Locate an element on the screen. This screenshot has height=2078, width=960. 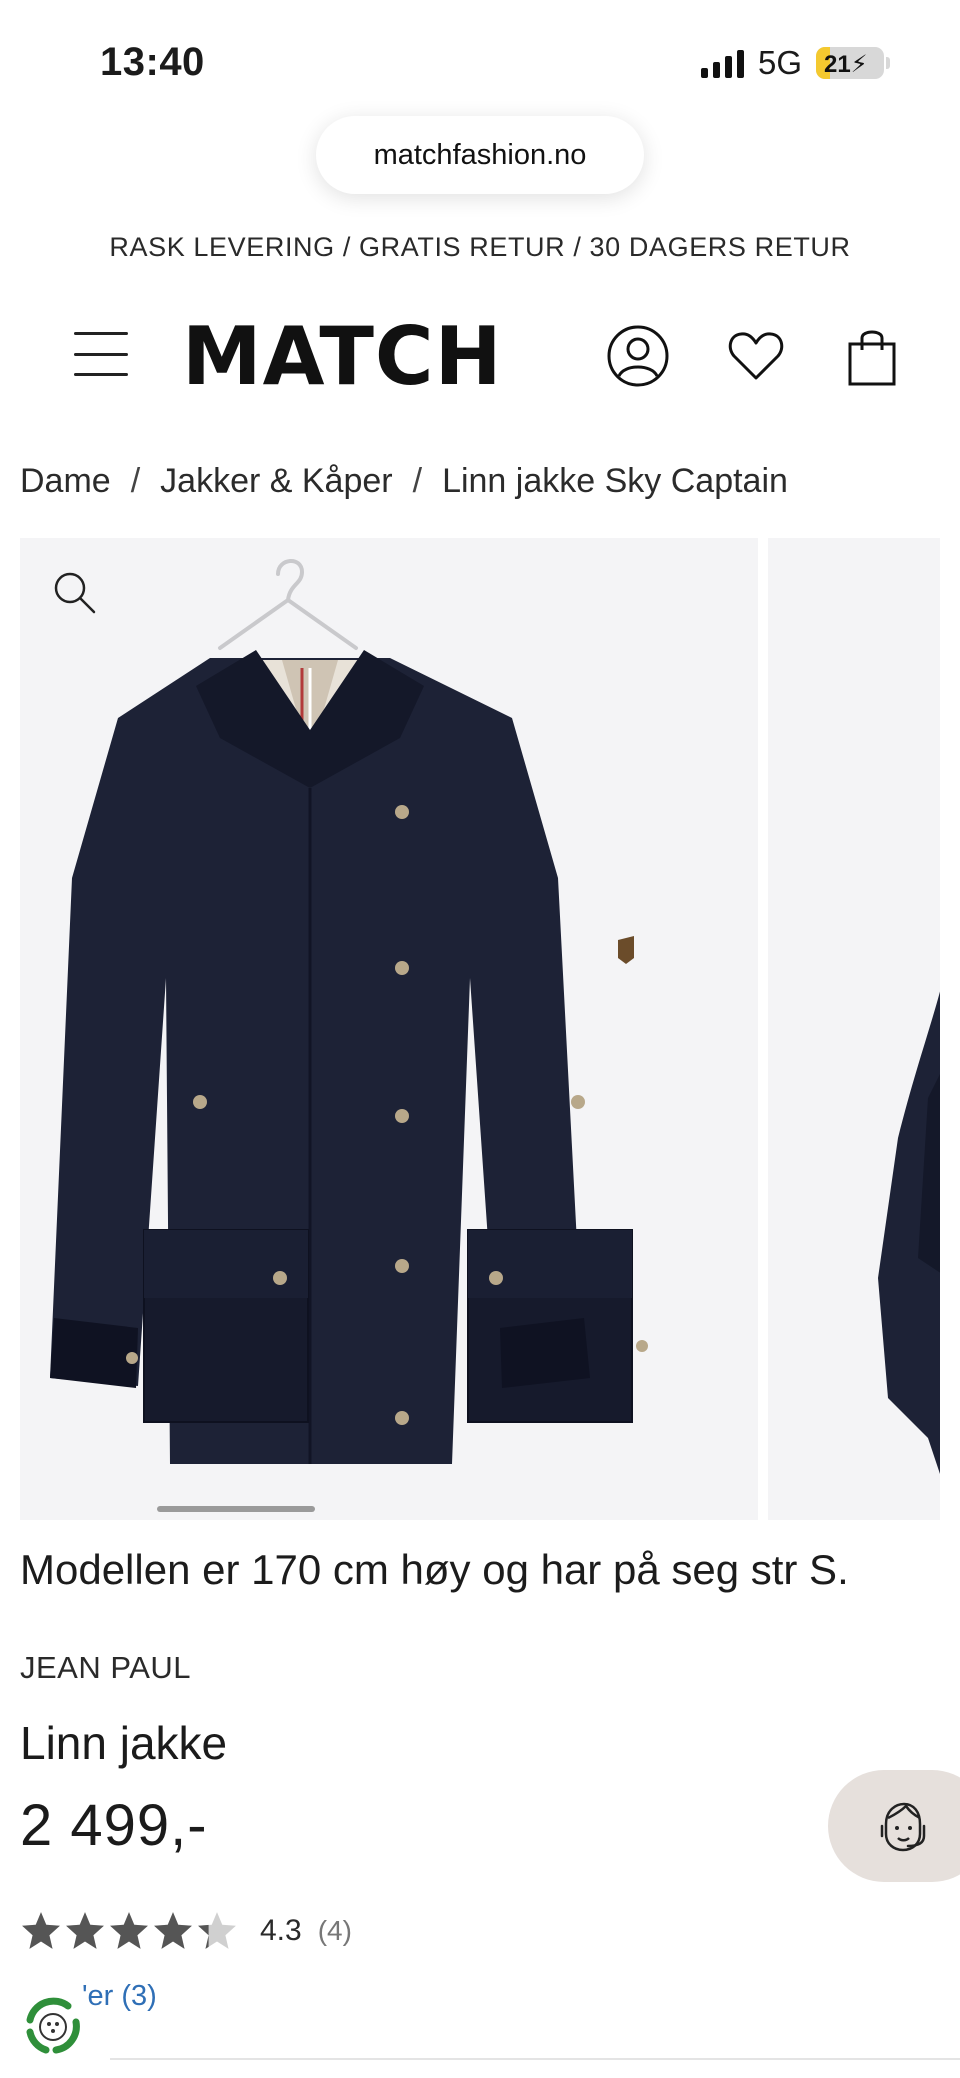
site-header: MATCH is located at coordinates (480, 355).